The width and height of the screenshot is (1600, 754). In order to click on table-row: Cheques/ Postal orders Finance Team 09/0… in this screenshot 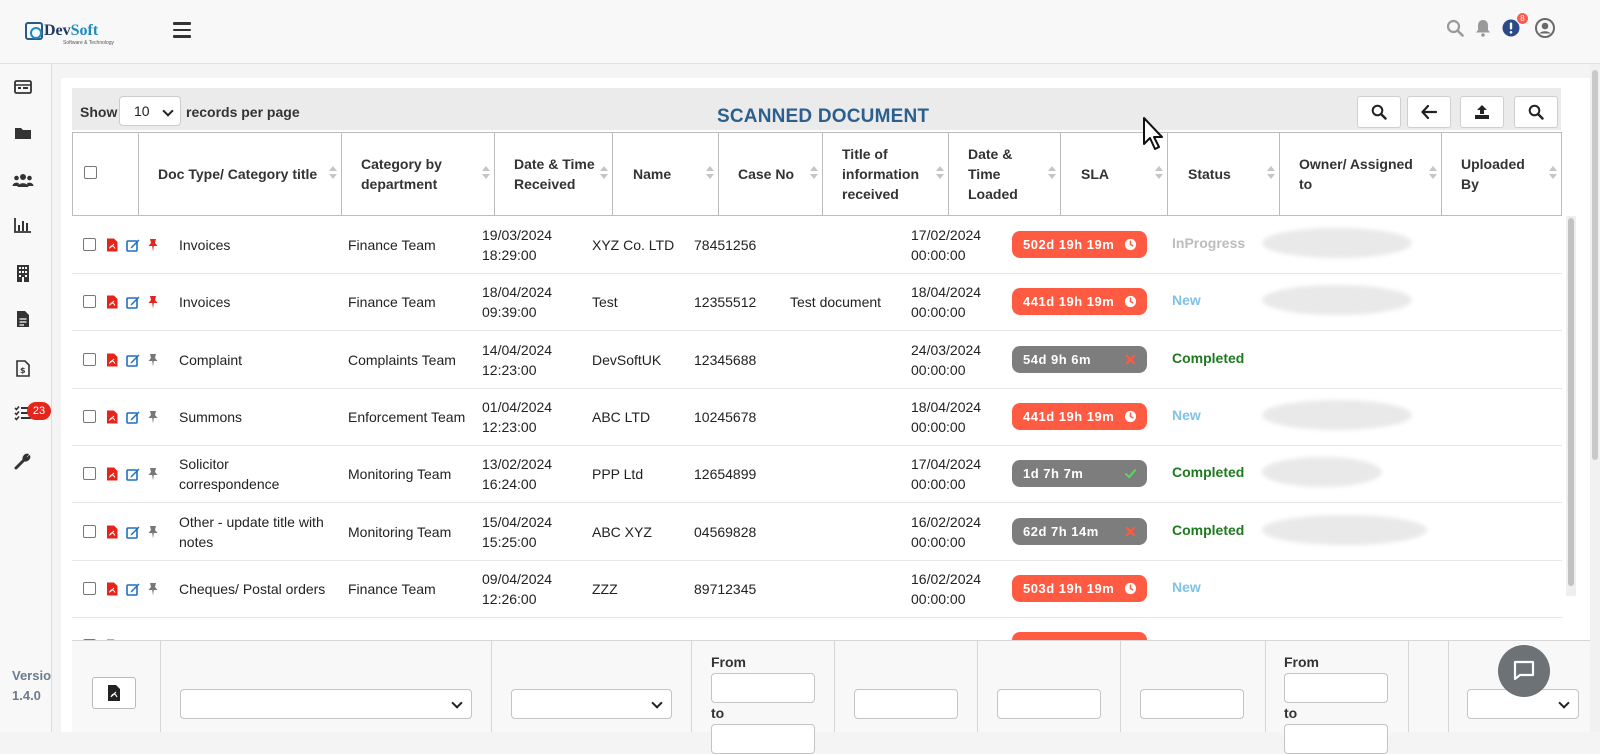, I will do `click(817, 589)`.